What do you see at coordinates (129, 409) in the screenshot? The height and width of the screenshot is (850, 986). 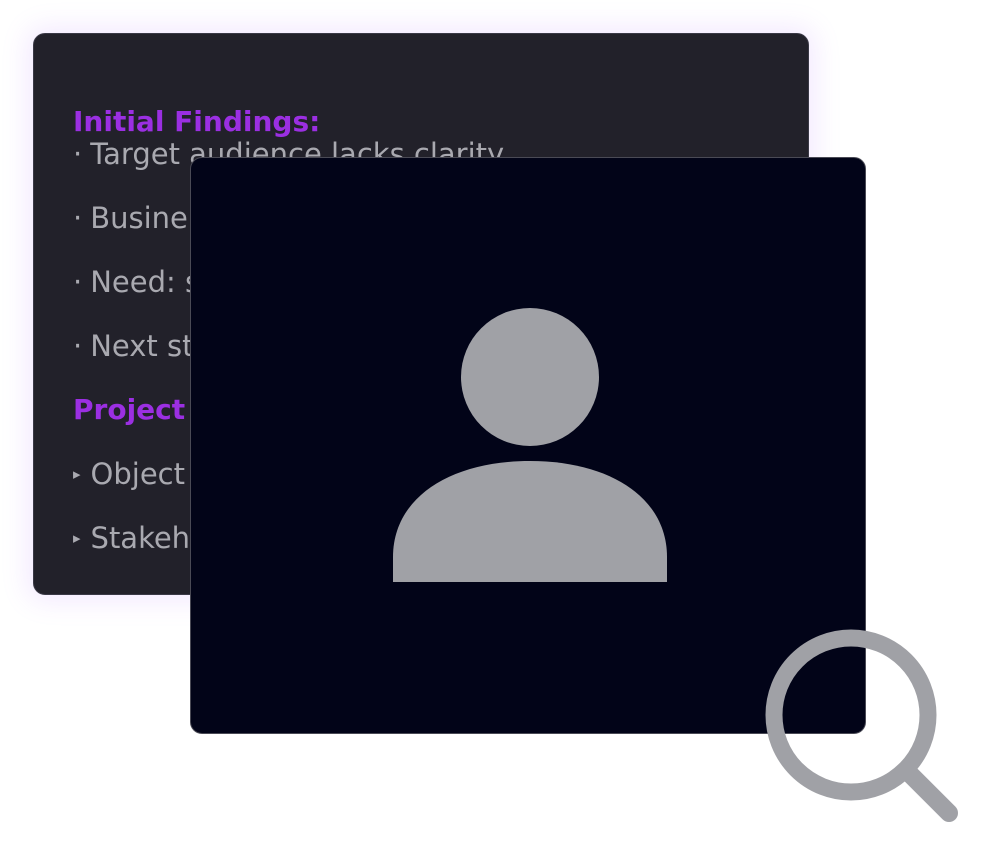 I see `project-heading: Project` at bounding box center [129, 409].